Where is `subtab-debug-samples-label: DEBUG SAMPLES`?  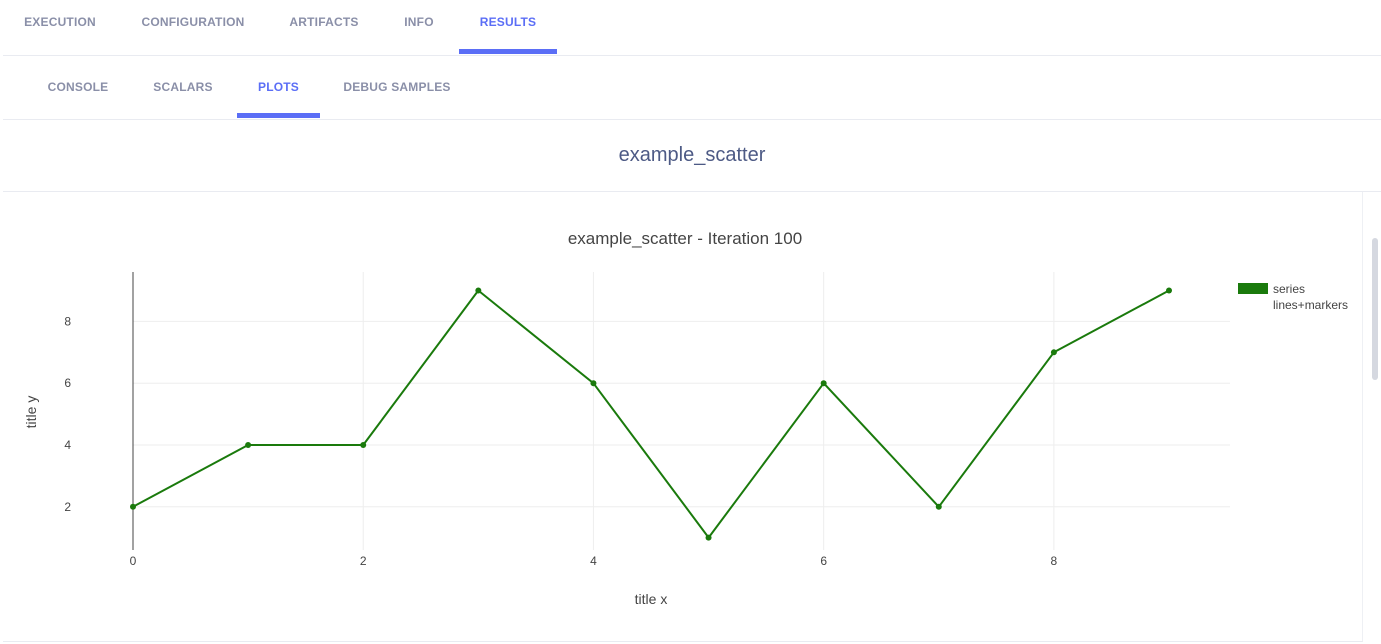
subtab-debug-samples-label: DEBUG SAMPLES is located at coordinates (397, 87).